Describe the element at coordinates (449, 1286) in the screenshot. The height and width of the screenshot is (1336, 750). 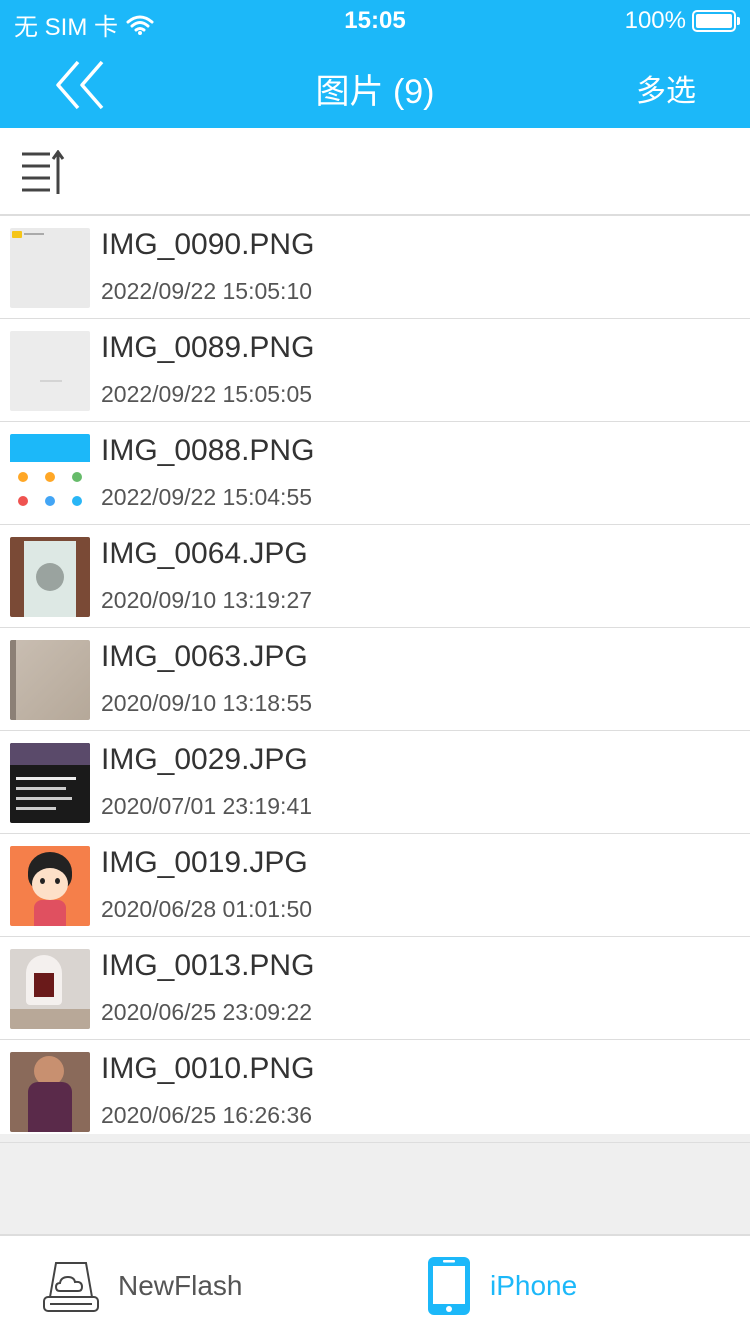
I see `phone-icon` at that location.